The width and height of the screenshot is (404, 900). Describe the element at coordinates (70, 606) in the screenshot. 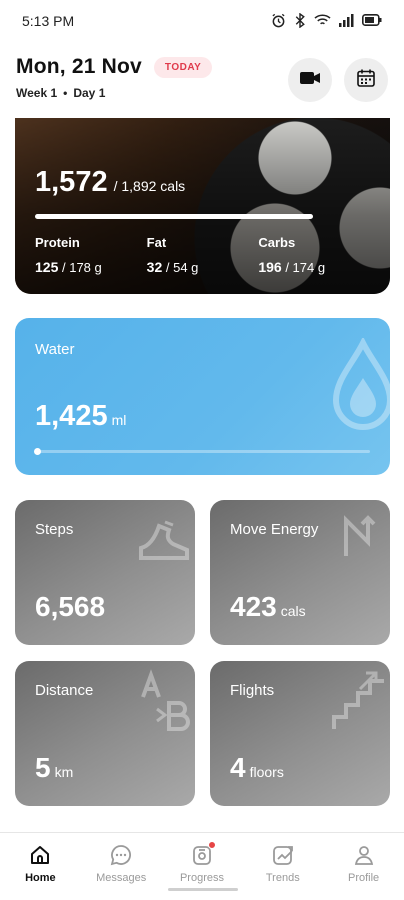

I see `steps-value: 6,568` at that location.